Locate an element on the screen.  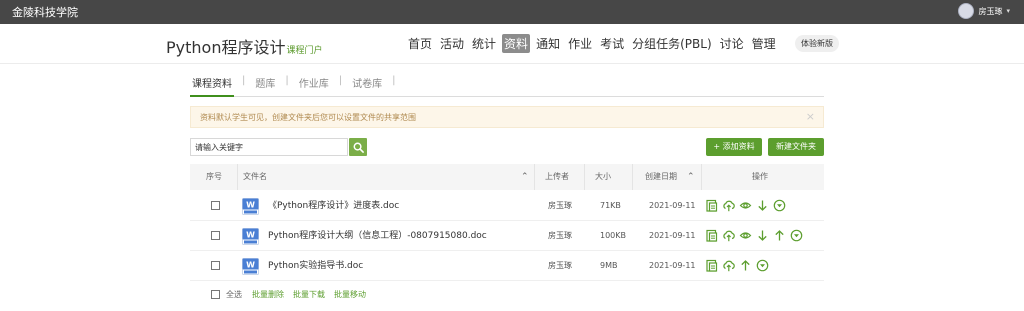
batch-move-link: 批量移动 is located at coordinates (350, 294).